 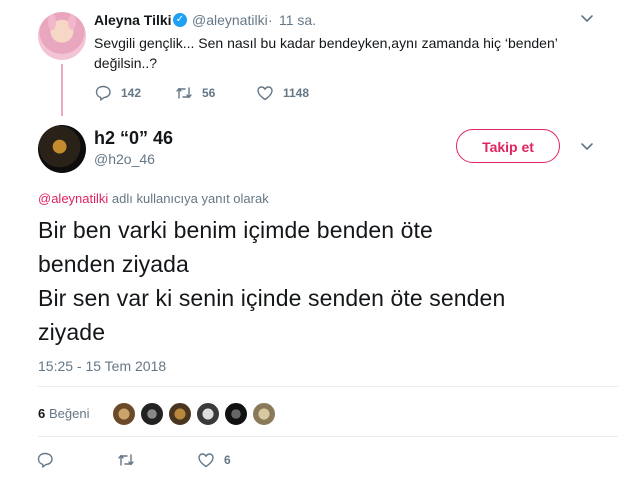 I want to click on main-like-count: 6, so click(x=227, y=460).